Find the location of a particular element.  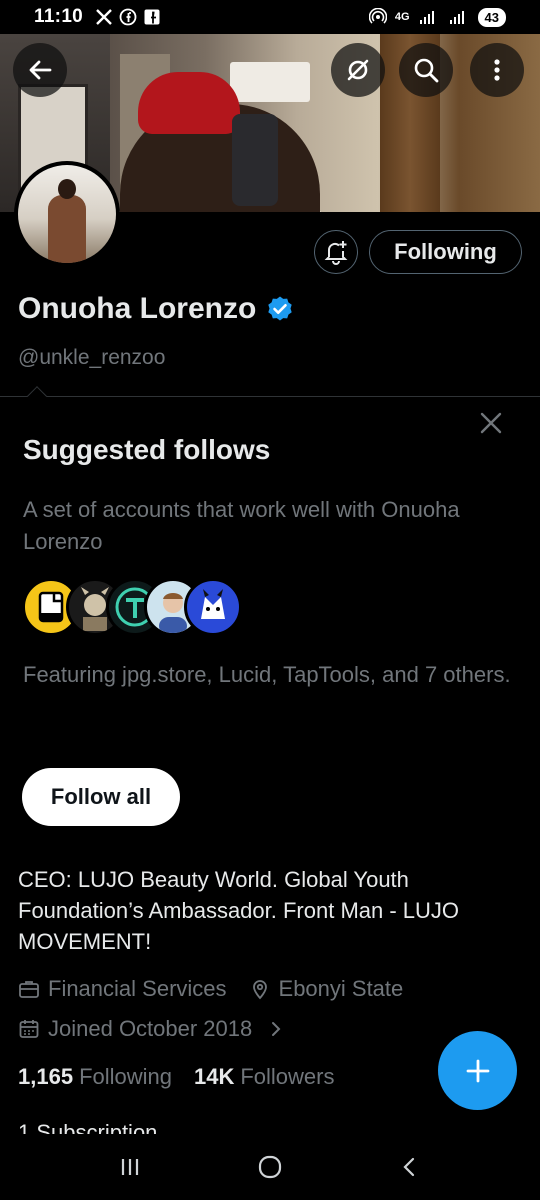

more-icon is located at coordinates (497, 70).